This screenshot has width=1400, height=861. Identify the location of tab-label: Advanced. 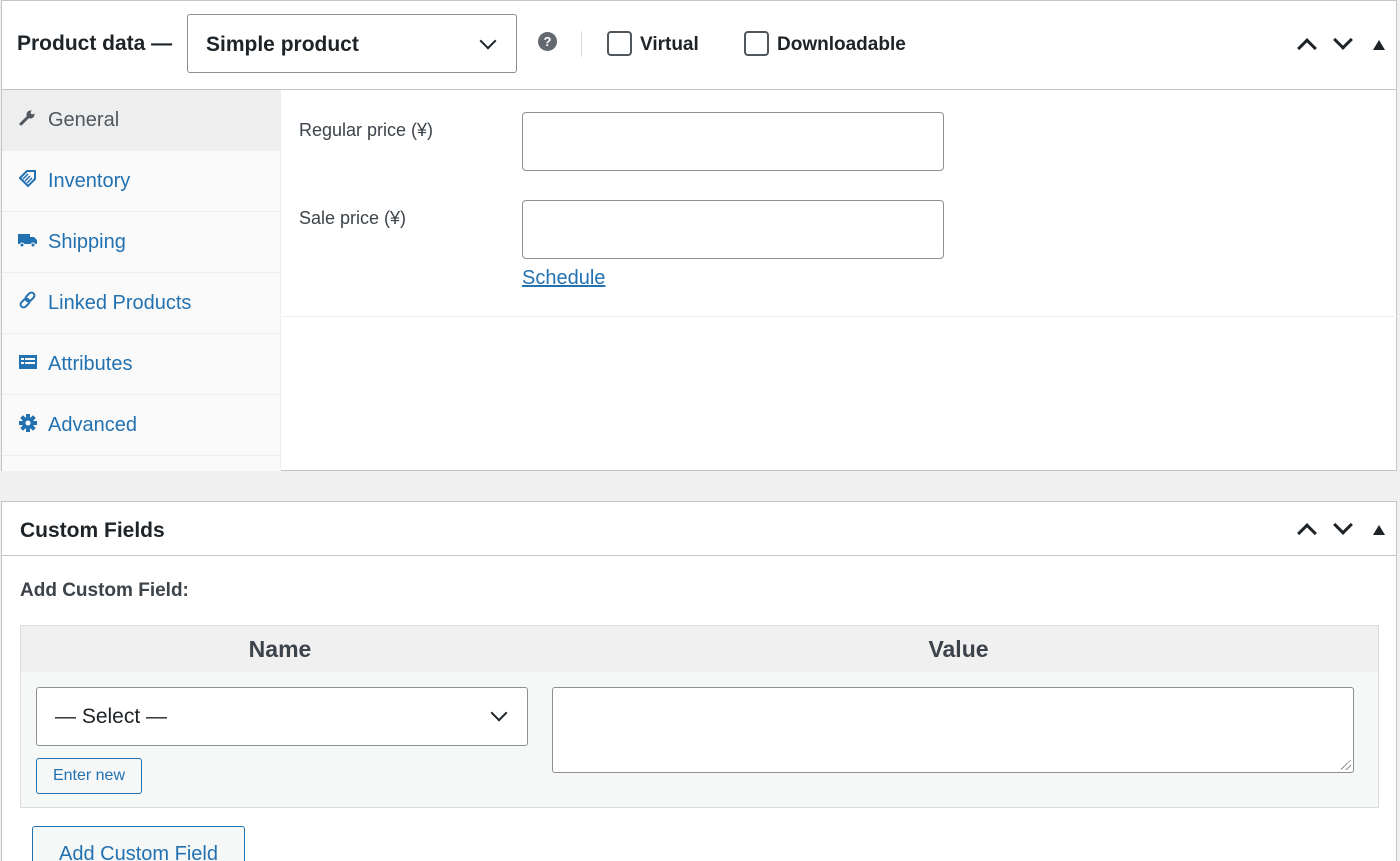
(92, 425).